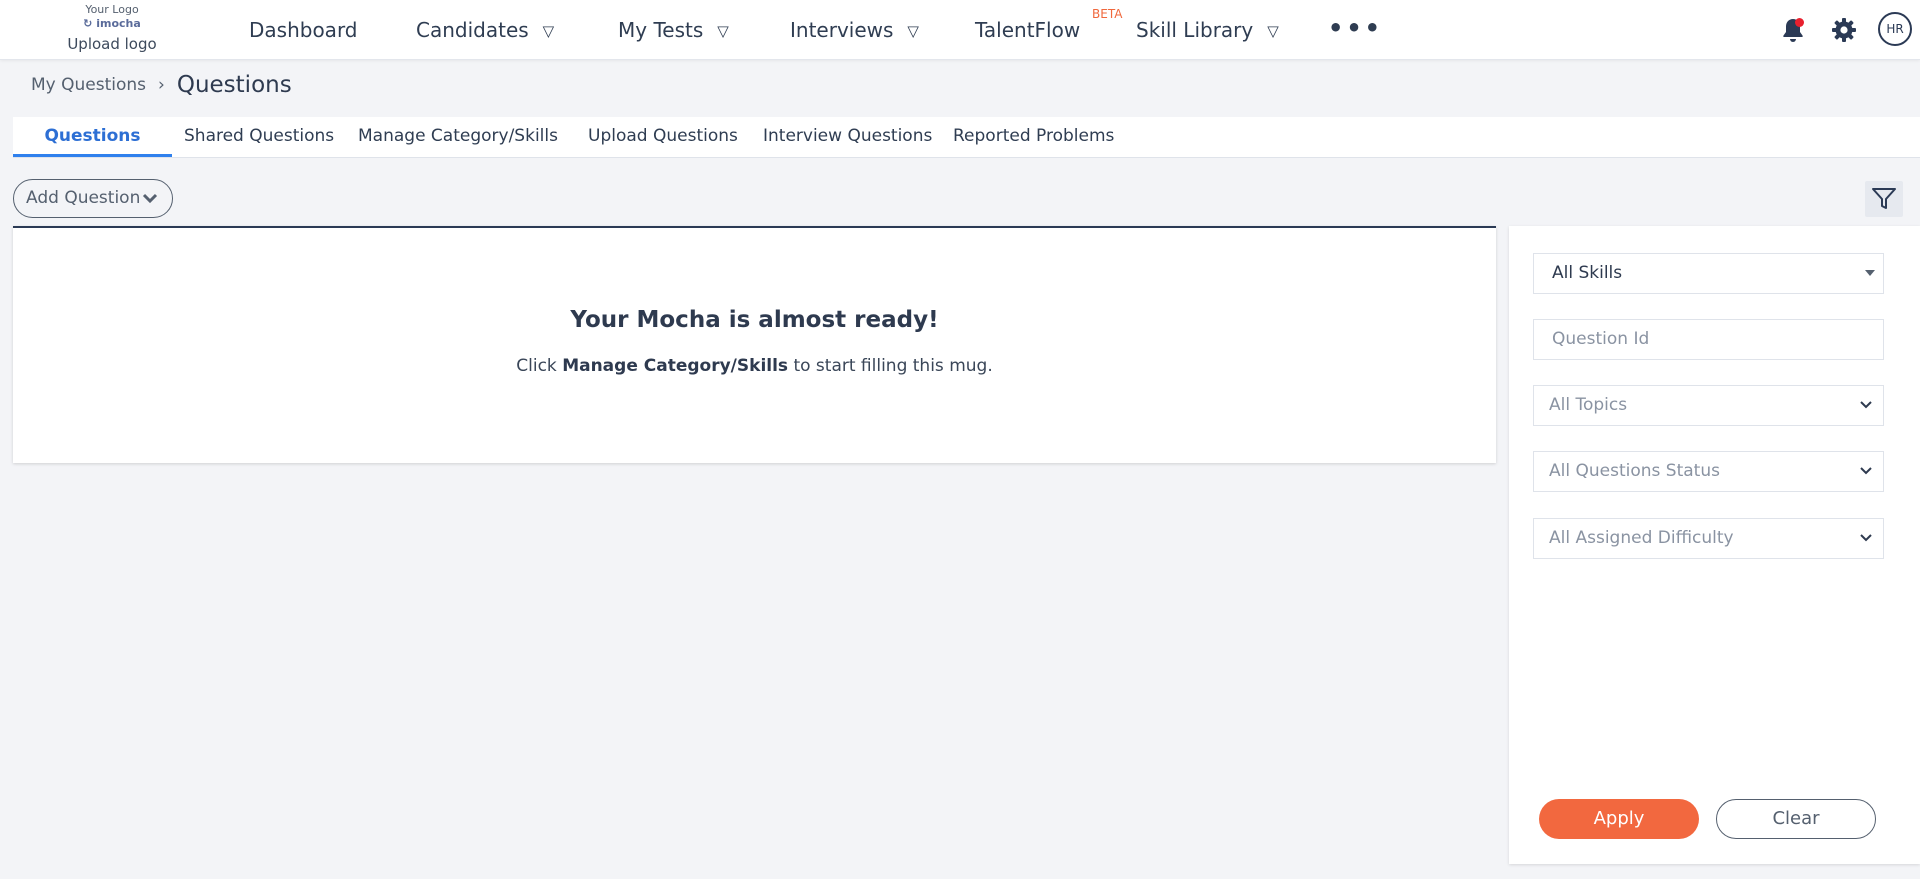 The width and height of the screenshot is (1920, 879). I want to click on question-id-input, so click(1712, 339).